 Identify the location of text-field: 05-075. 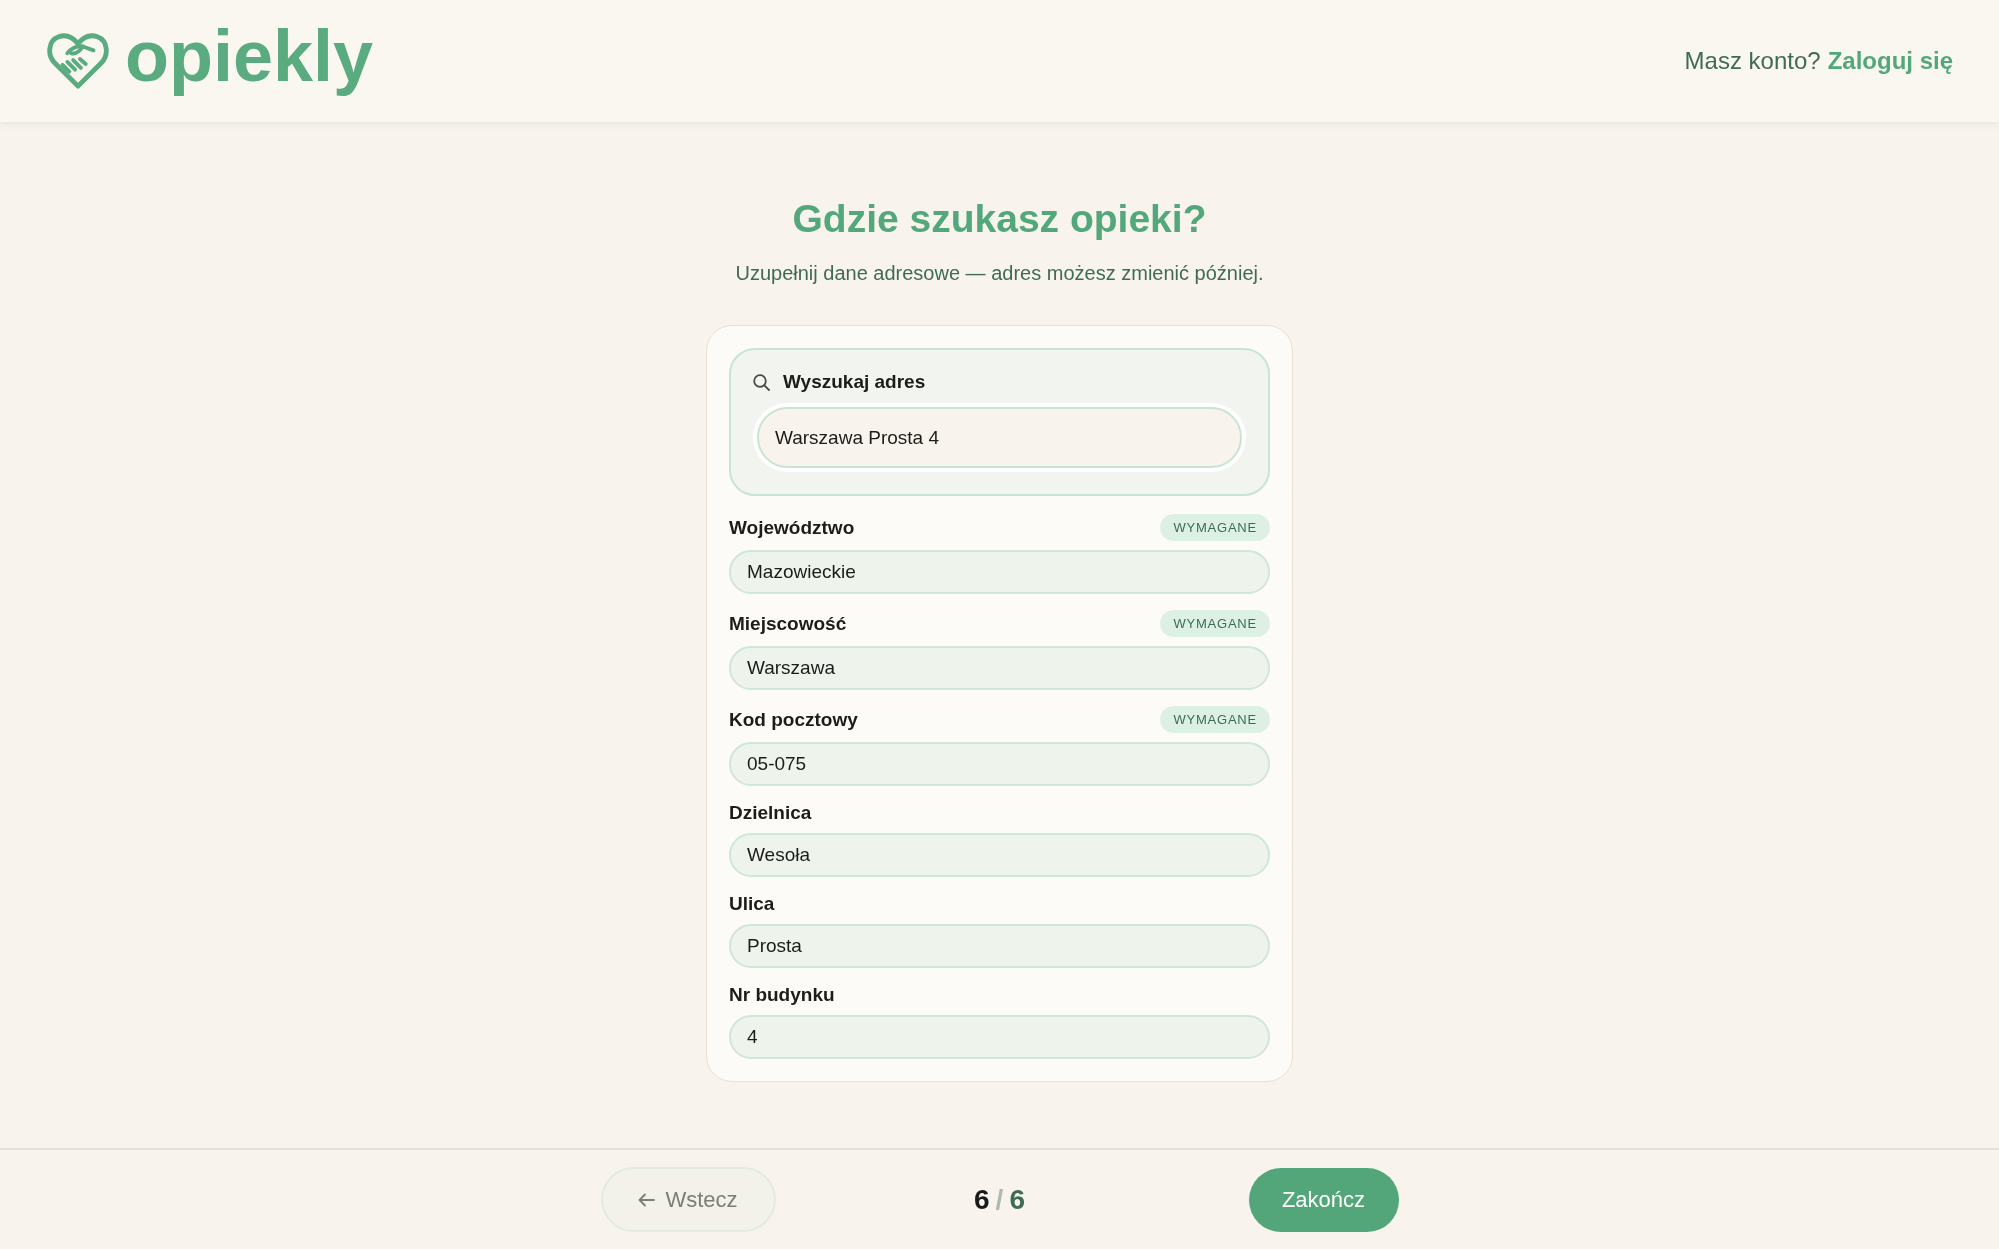
(999, 764).